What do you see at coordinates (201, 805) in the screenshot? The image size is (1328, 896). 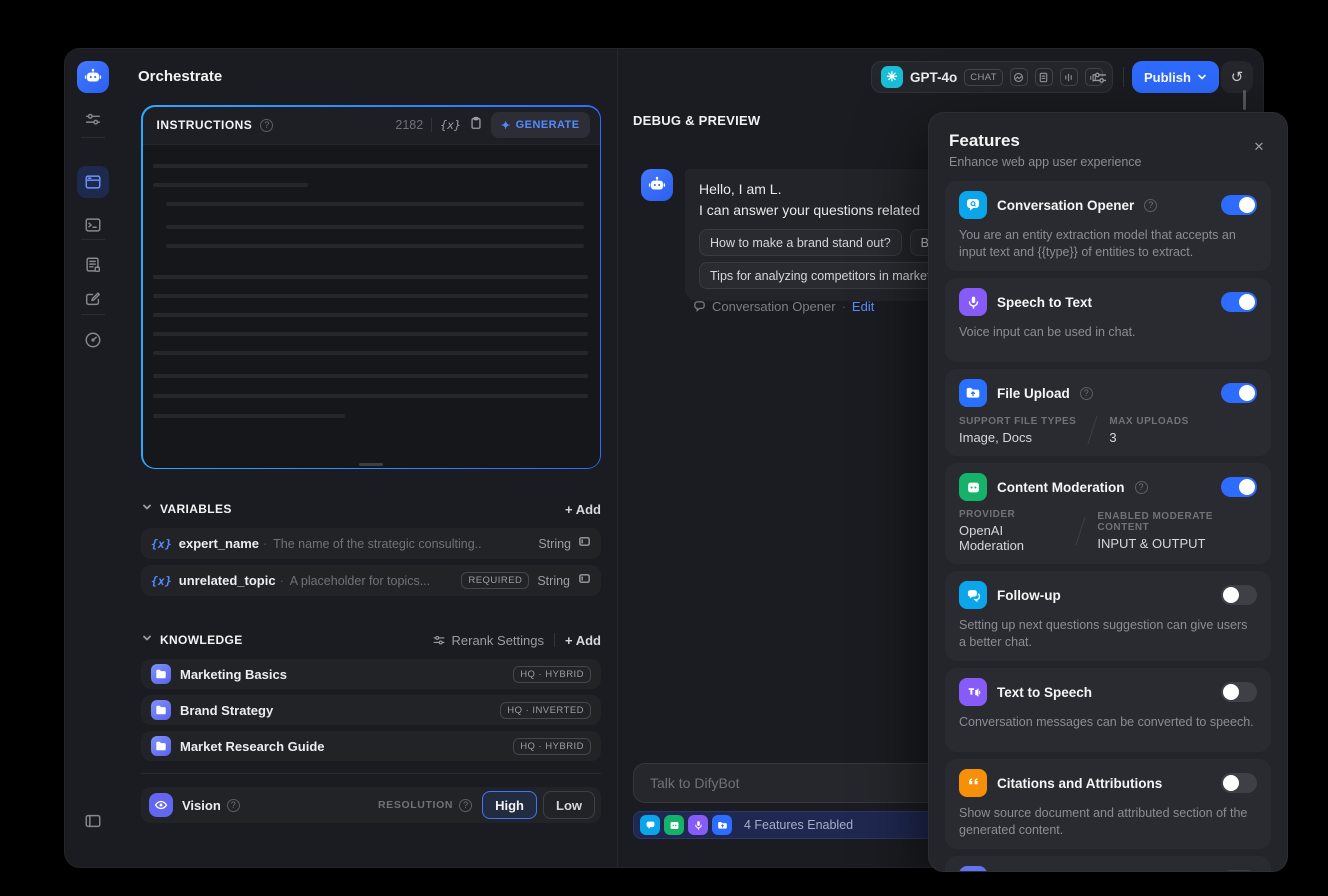 I see `vision-label: Vision` at bounding box center [201, 805].